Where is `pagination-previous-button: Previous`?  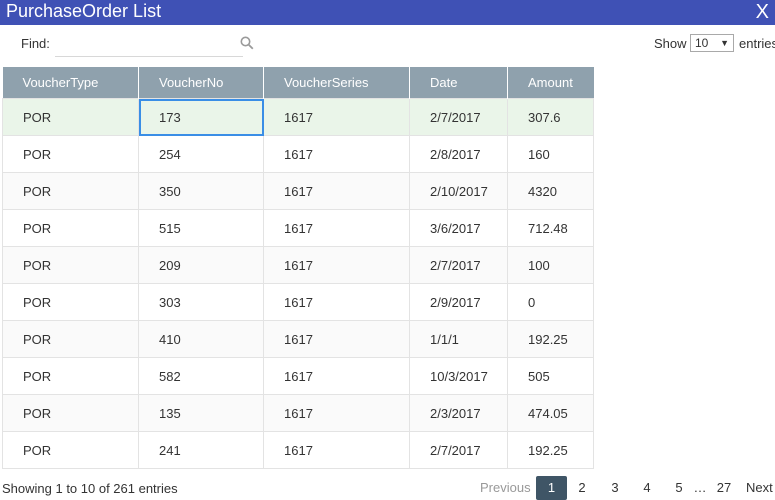
pagination-previous-button: Previous is located at coordinates (505, 488).